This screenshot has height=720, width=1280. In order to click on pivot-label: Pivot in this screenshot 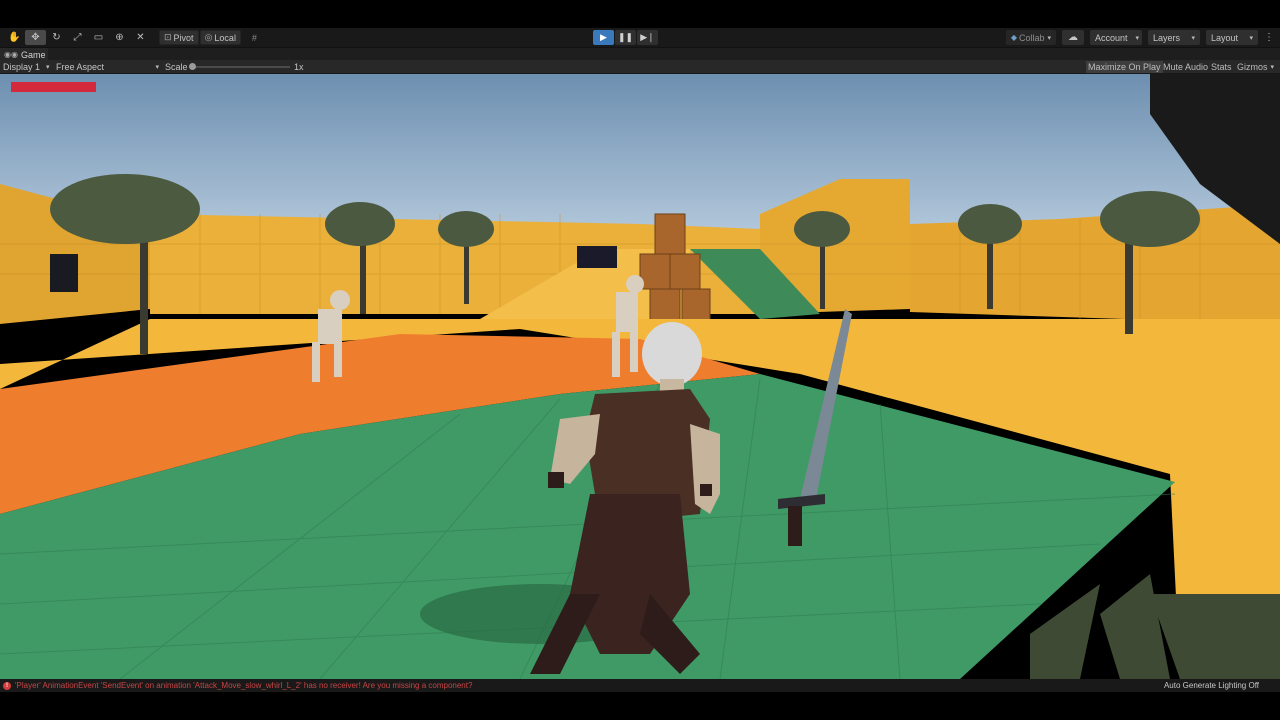, I will do `click(183, 37)`.